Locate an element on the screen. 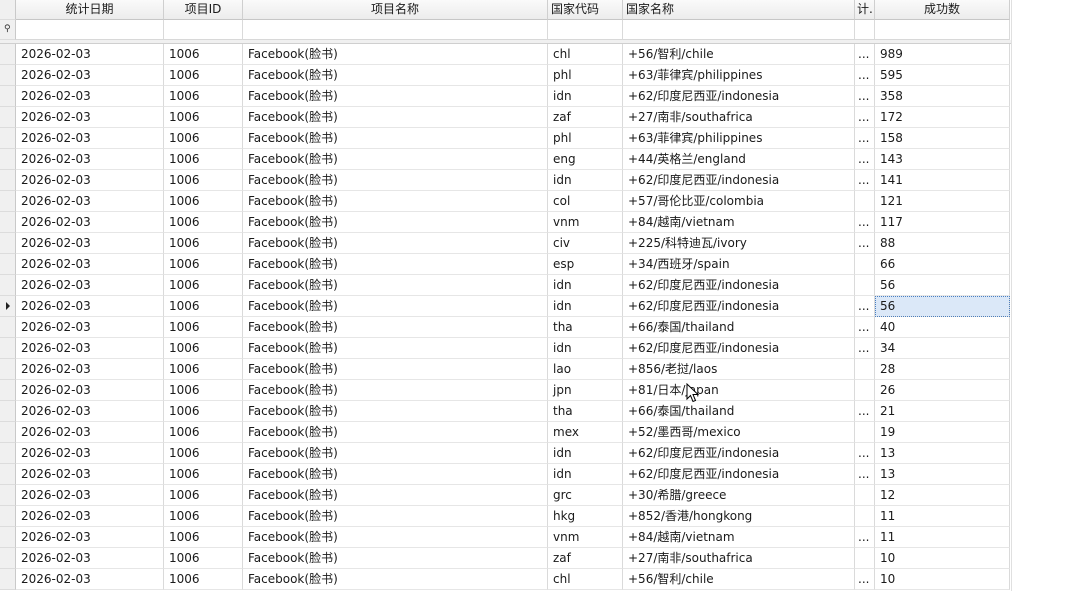  cell-success-count: 21 is located at coordinates (942, 411).